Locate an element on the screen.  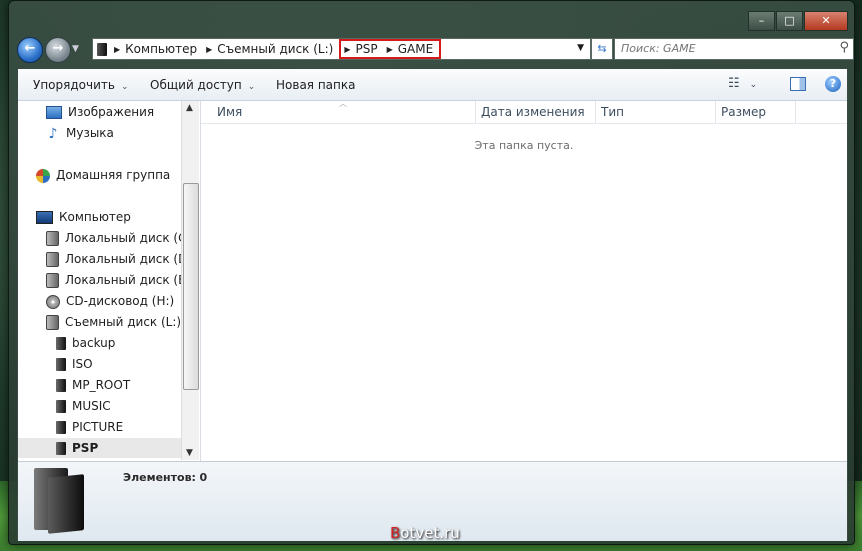
column-date-modified: Дата изменения is located at coordinates (535, 112).